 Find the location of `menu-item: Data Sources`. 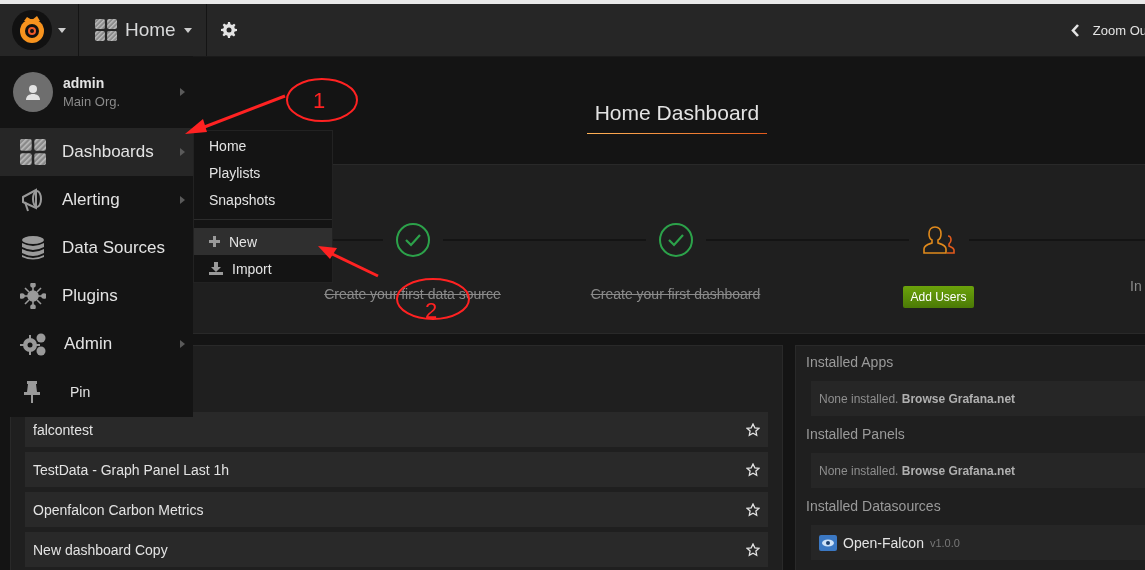

menu-item: Data Sources is located at coordinates (96, 248).